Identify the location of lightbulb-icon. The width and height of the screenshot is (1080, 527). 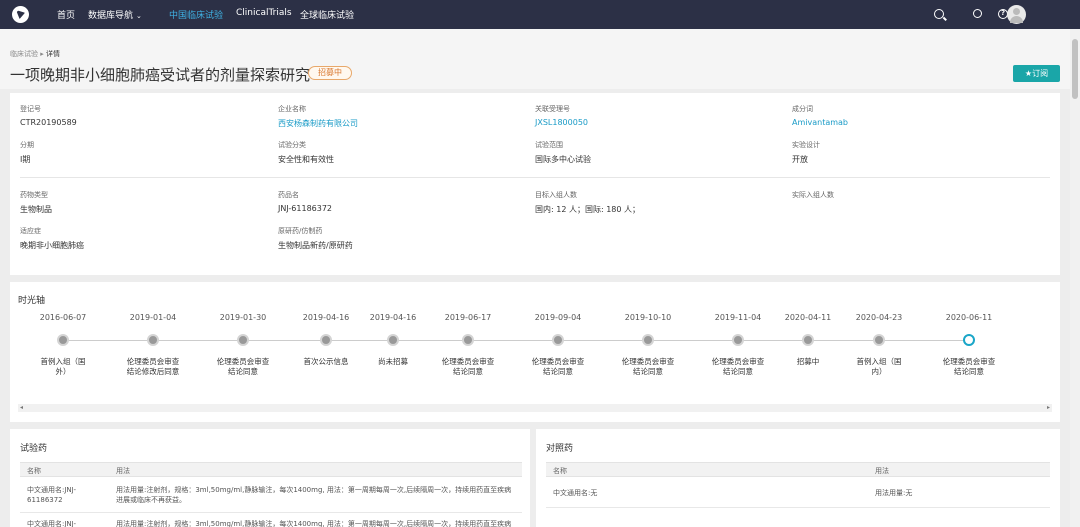
(977, 13).